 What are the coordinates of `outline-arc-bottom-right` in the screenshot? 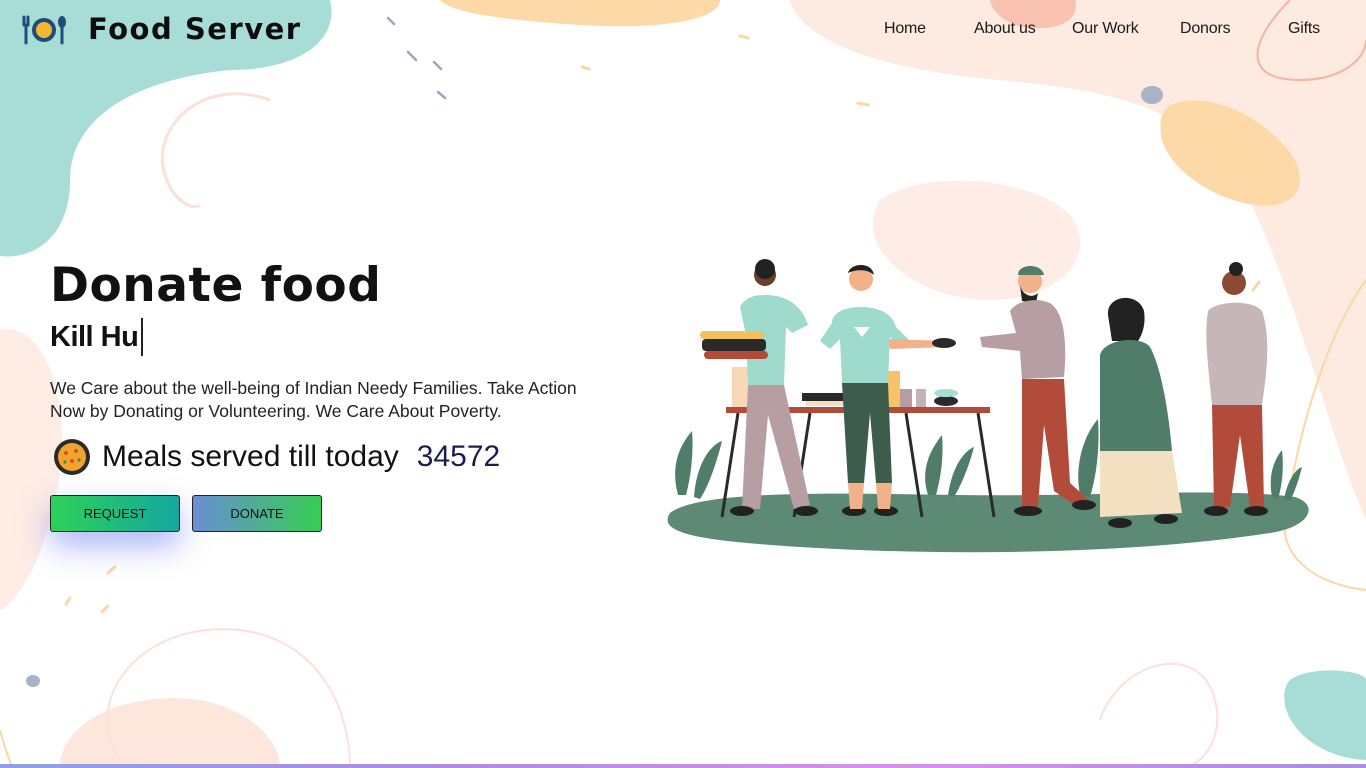 It's located at (1159, 715).